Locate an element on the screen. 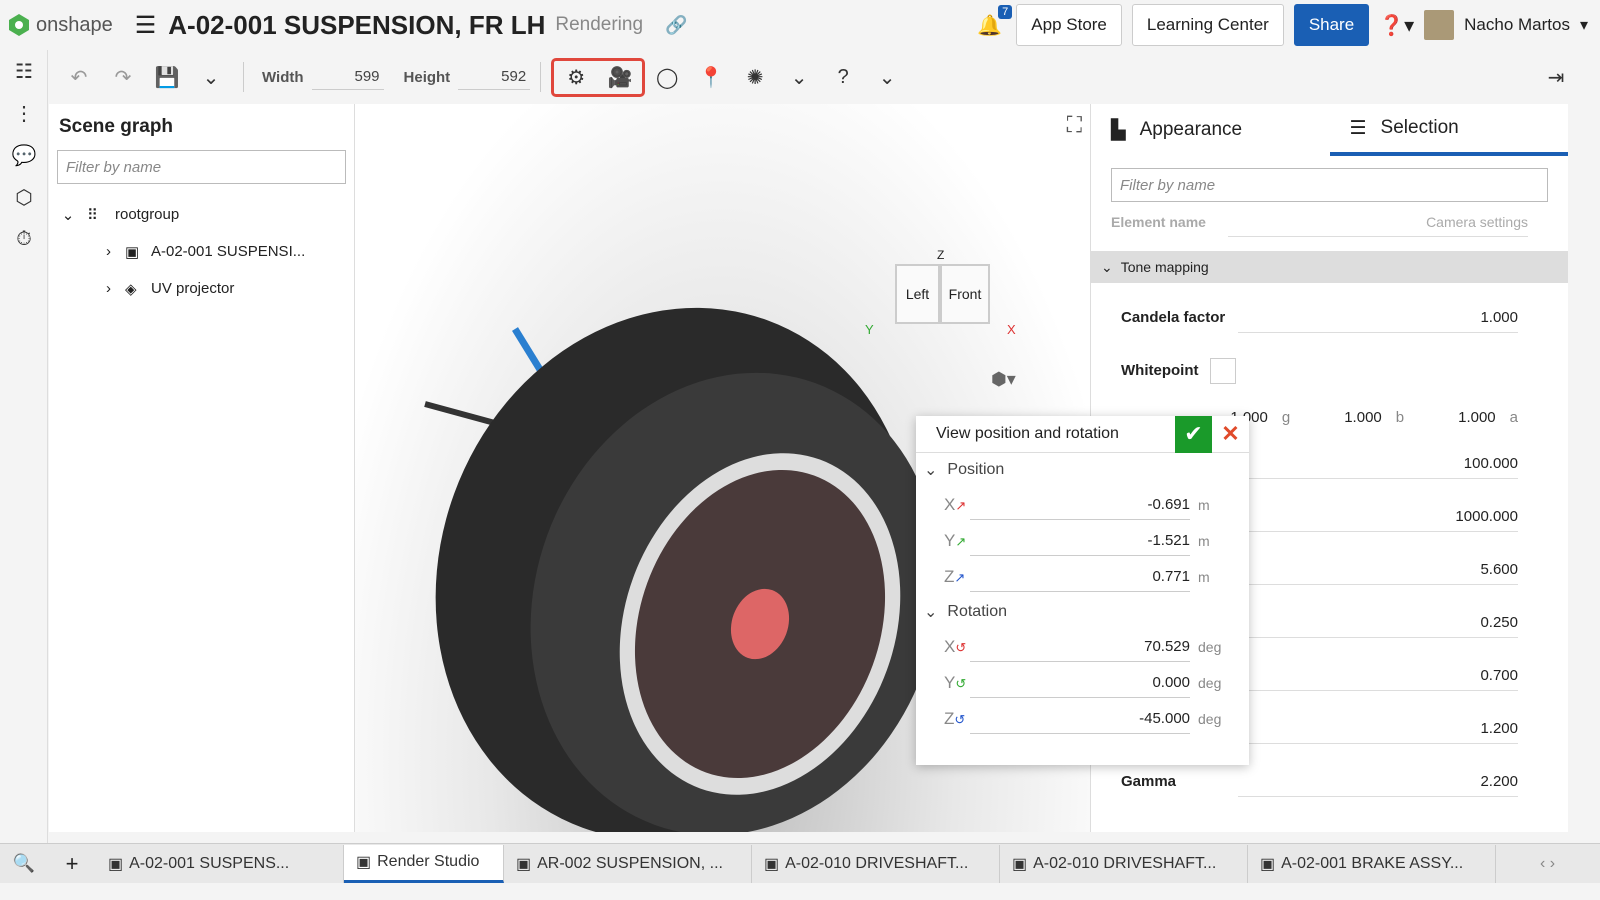 The width and height of the screenshot is (1600, 900). whitepoint-b-value: 1.000 is located at coordinates (1477, 417).